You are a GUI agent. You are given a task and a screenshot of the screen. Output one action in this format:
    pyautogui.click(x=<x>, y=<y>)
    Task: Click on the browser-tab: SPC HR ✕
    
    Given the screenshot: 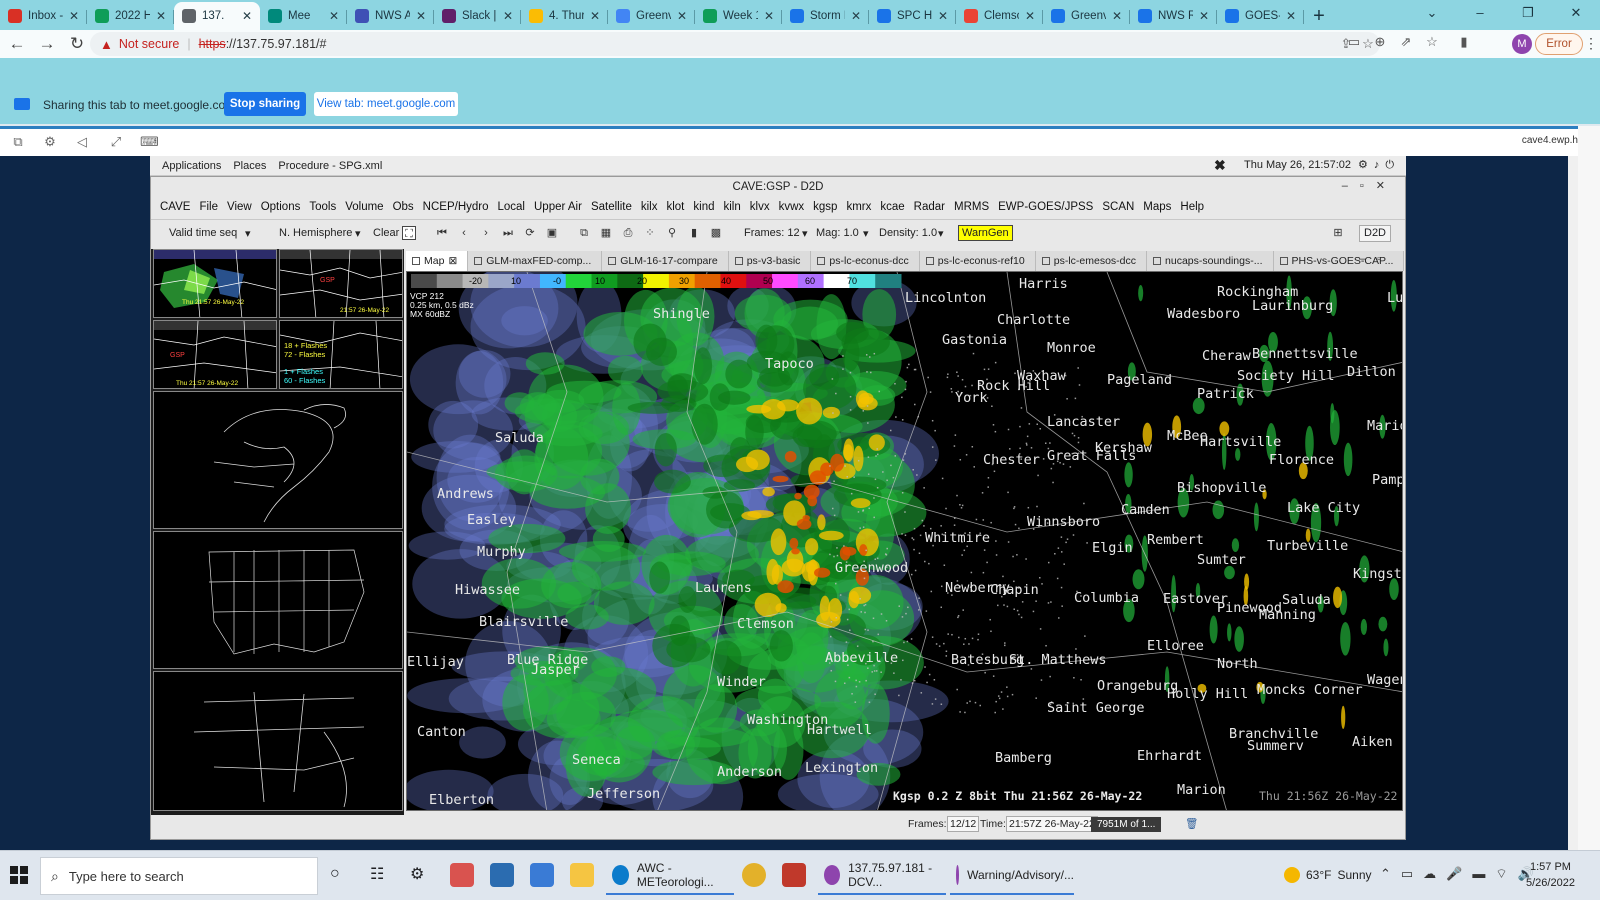 What is the action you would take?
    pyautogui.click(x=912, y=16)
    